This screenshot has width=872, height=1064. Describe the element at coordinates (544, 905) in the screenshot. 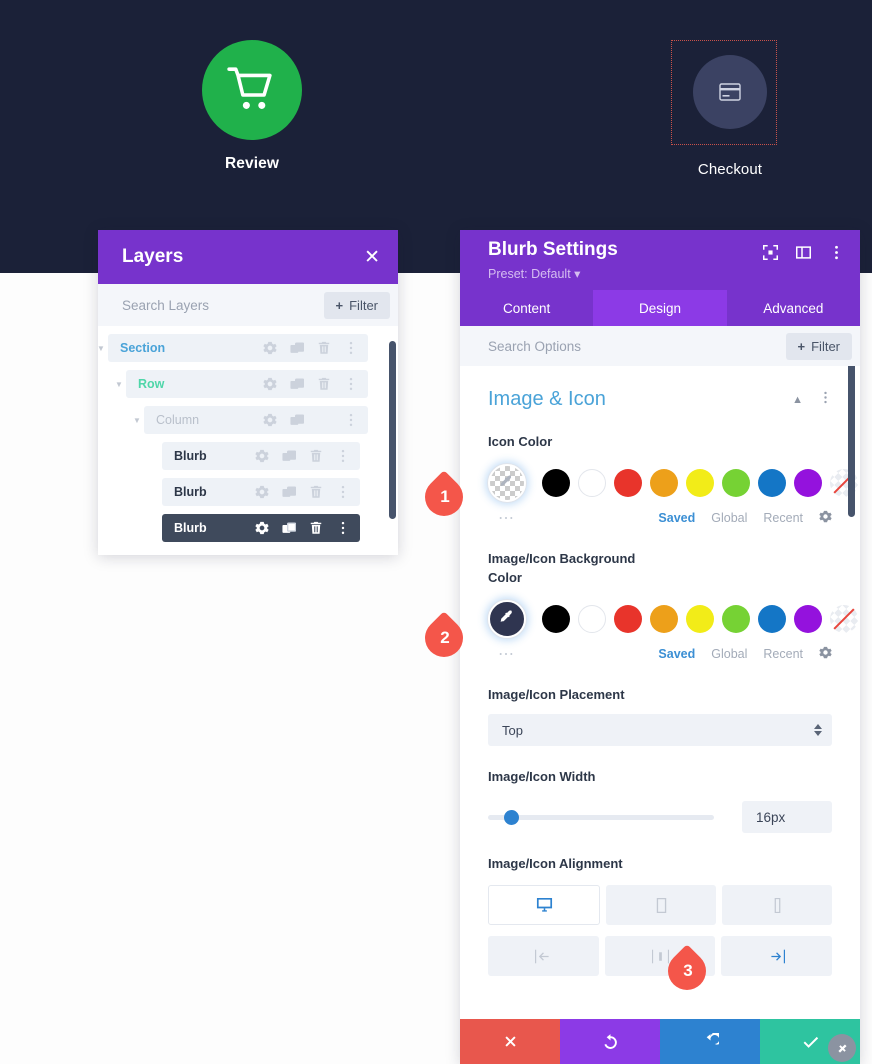

I see `device-tab-desktop` at that location.